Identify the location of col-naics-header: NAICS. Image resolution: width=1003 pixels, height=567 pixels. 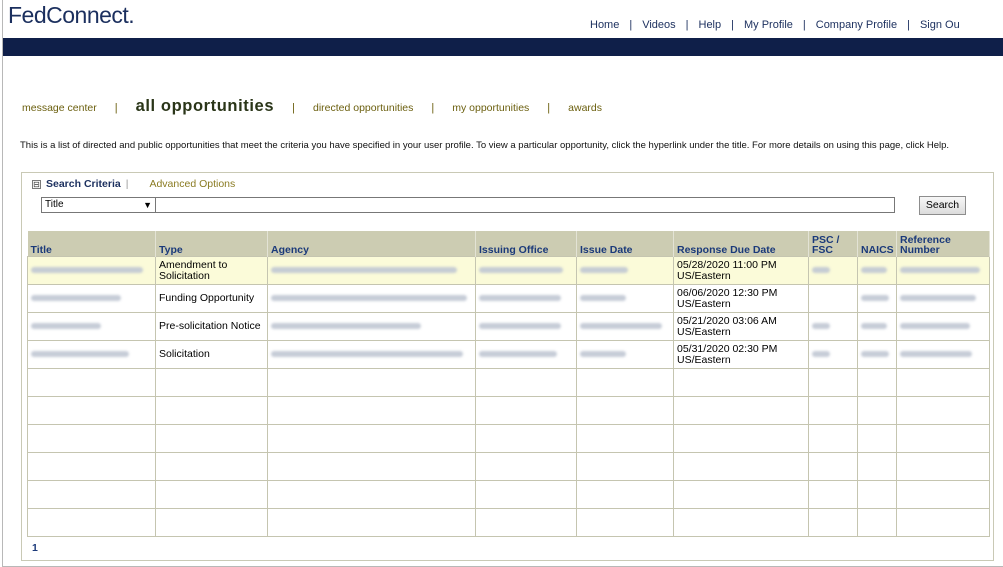
(877, 244).